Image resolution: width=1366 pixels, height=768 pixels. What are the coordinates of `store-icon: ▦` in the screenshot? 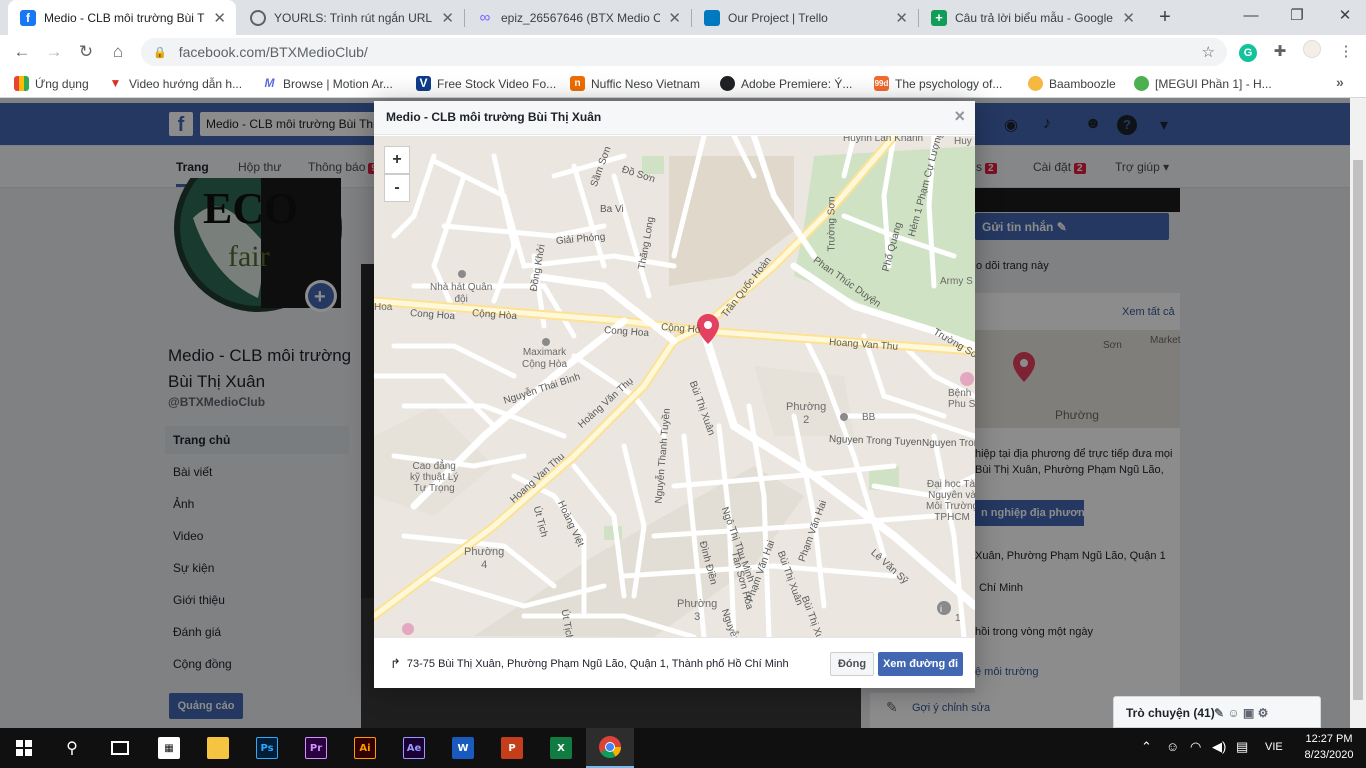 It's located at (169, 748).